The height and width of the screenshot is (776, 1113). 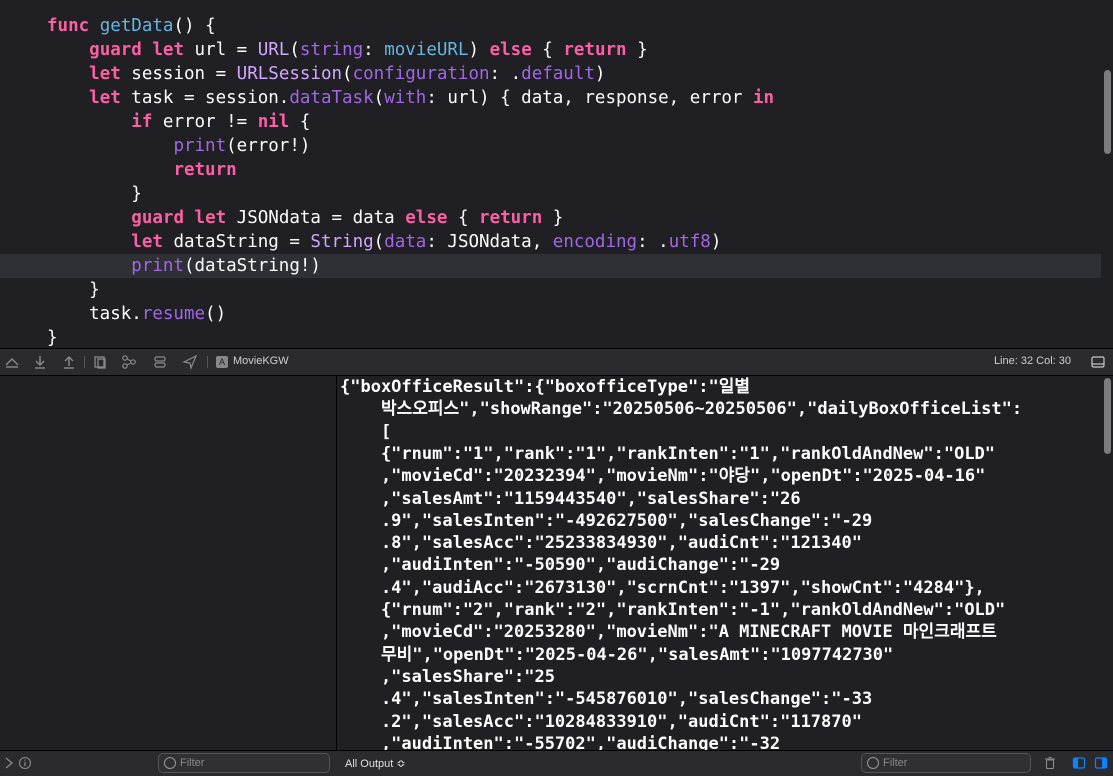 What do you see at coordinates (1098, 362) in the screenshot?
I see `toggle-panel-icon` at bounding box center [1098, 362].